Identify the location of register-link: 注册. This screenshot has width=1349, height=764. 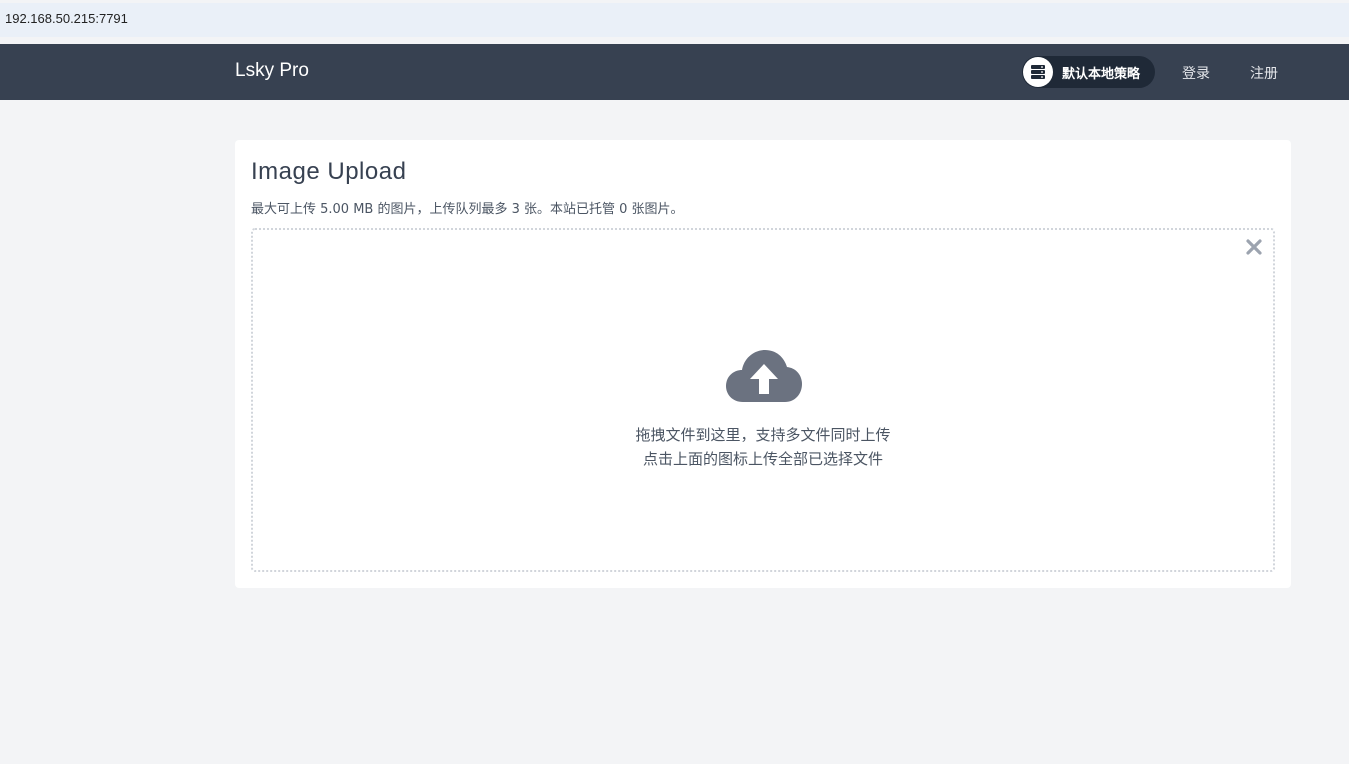
(1264, 73).